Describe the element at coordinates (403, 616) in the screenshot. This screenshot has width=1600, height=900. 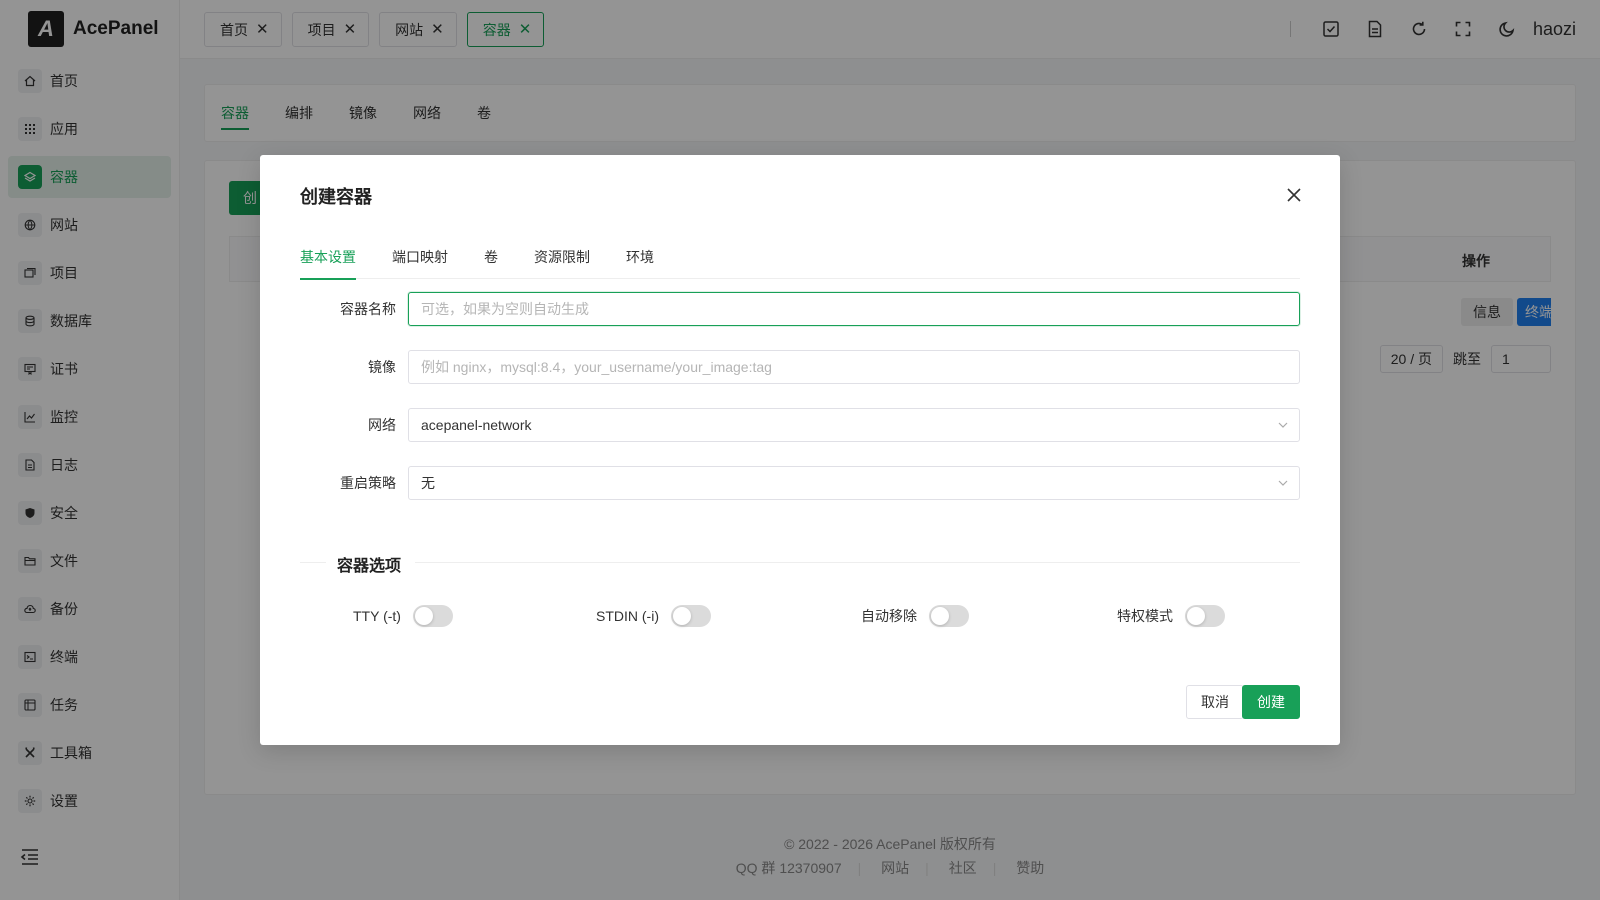
I see `tty-option: TTY (-t)` at that location.